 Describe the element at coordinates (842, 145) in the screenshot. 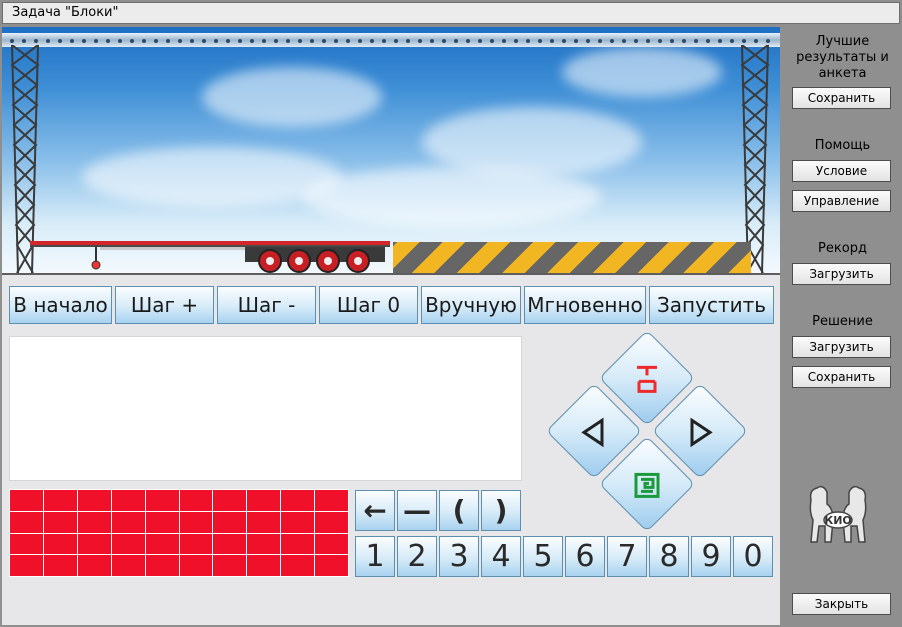

I see `help-label: Помощь` at that location.